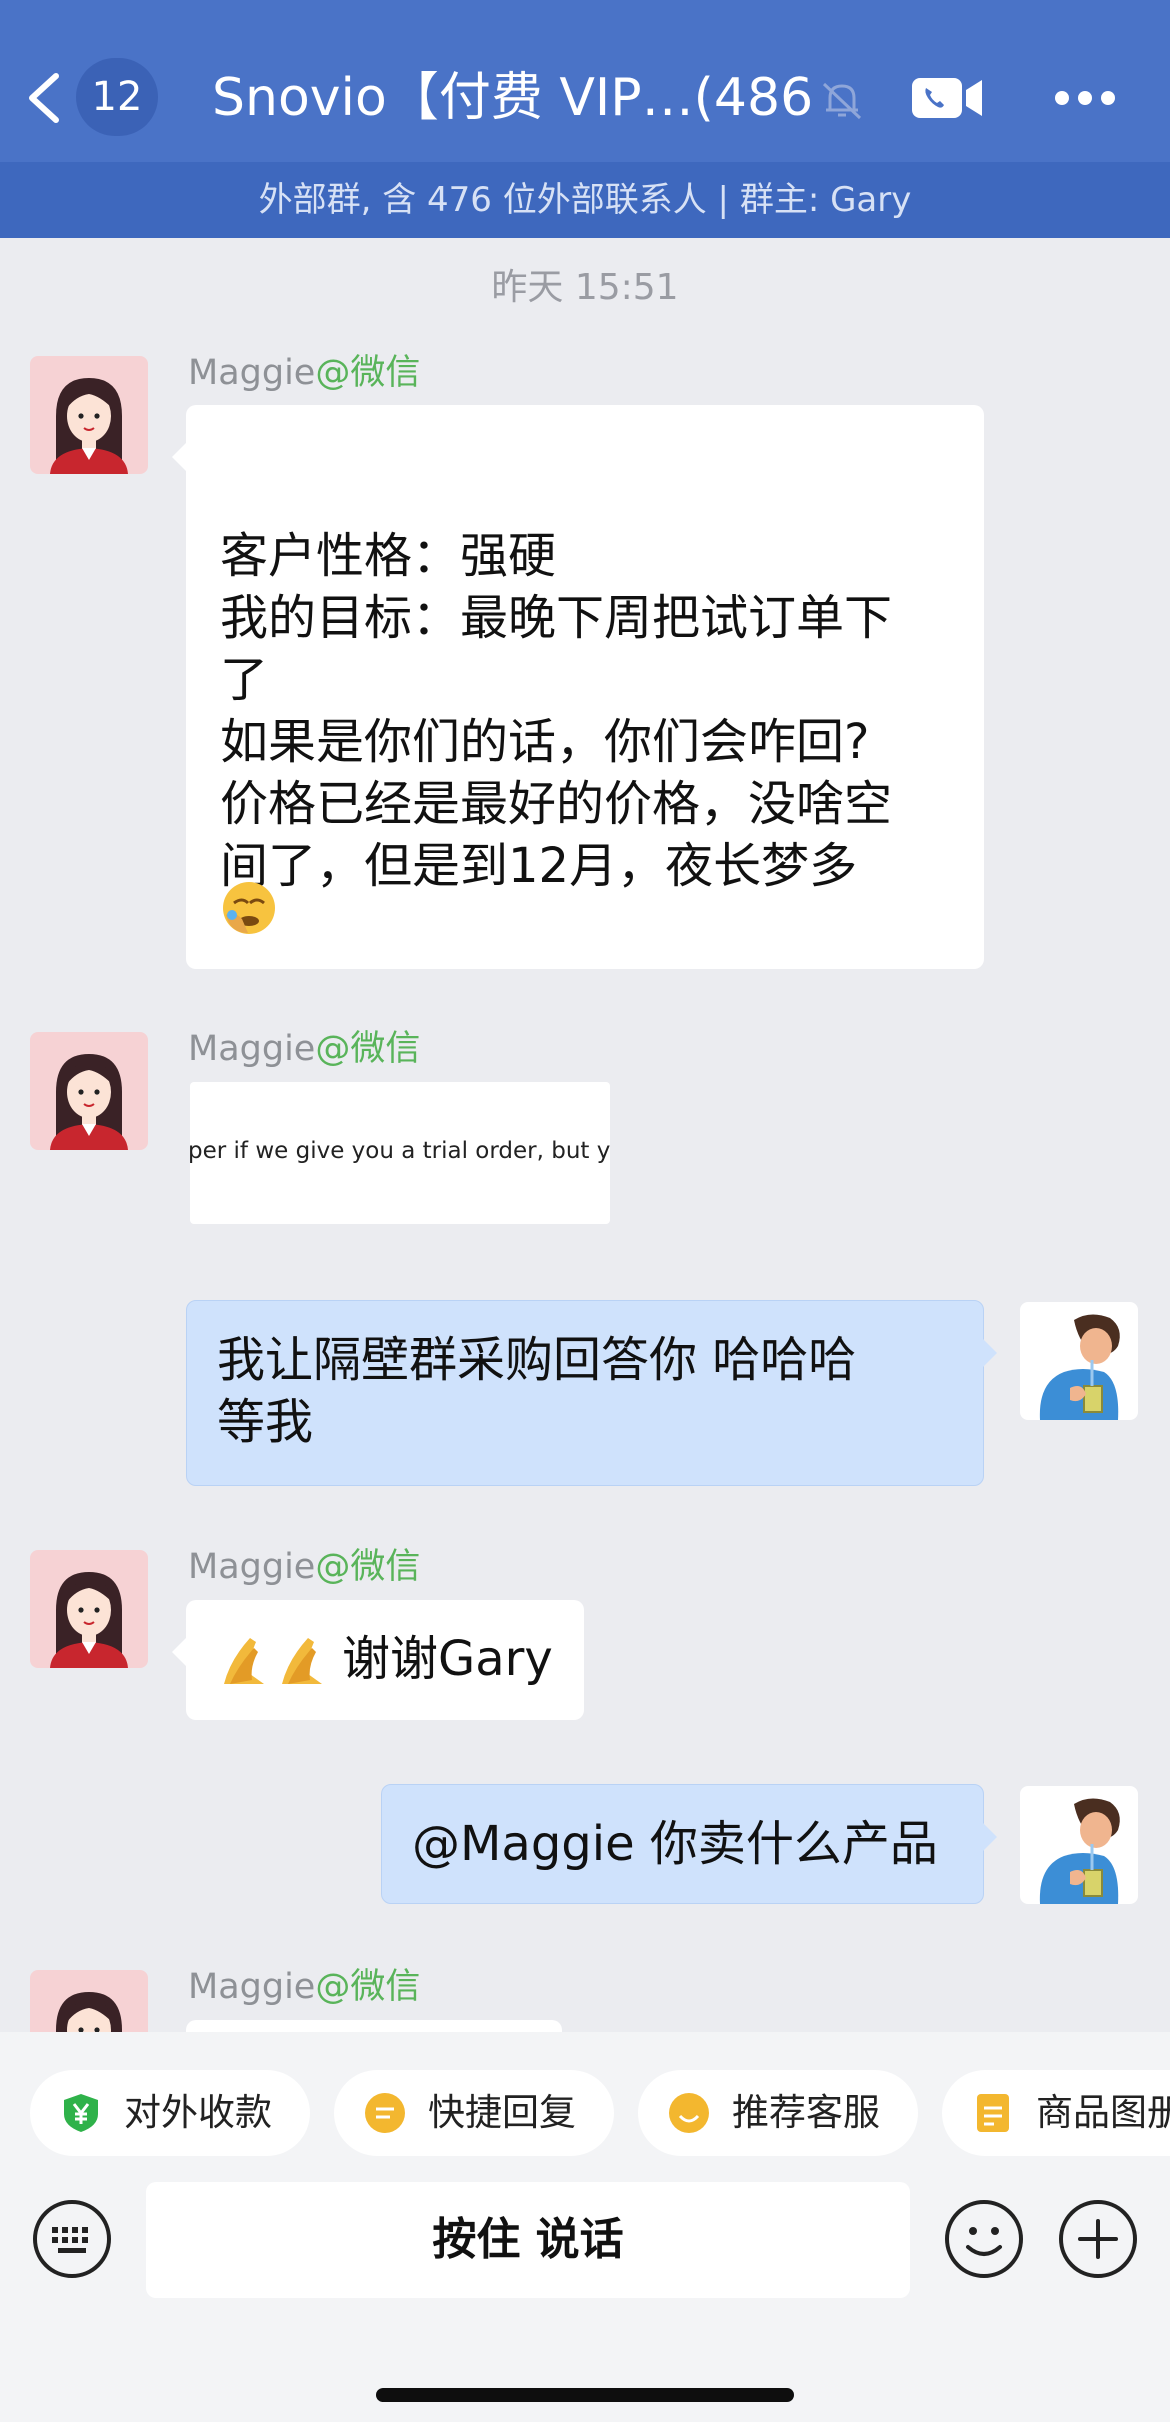 This screenshot has width=1170, height=2422. I want to click on message-line: 我让隔壁群采购回答你 哈哈哈, so click(537, 1360).